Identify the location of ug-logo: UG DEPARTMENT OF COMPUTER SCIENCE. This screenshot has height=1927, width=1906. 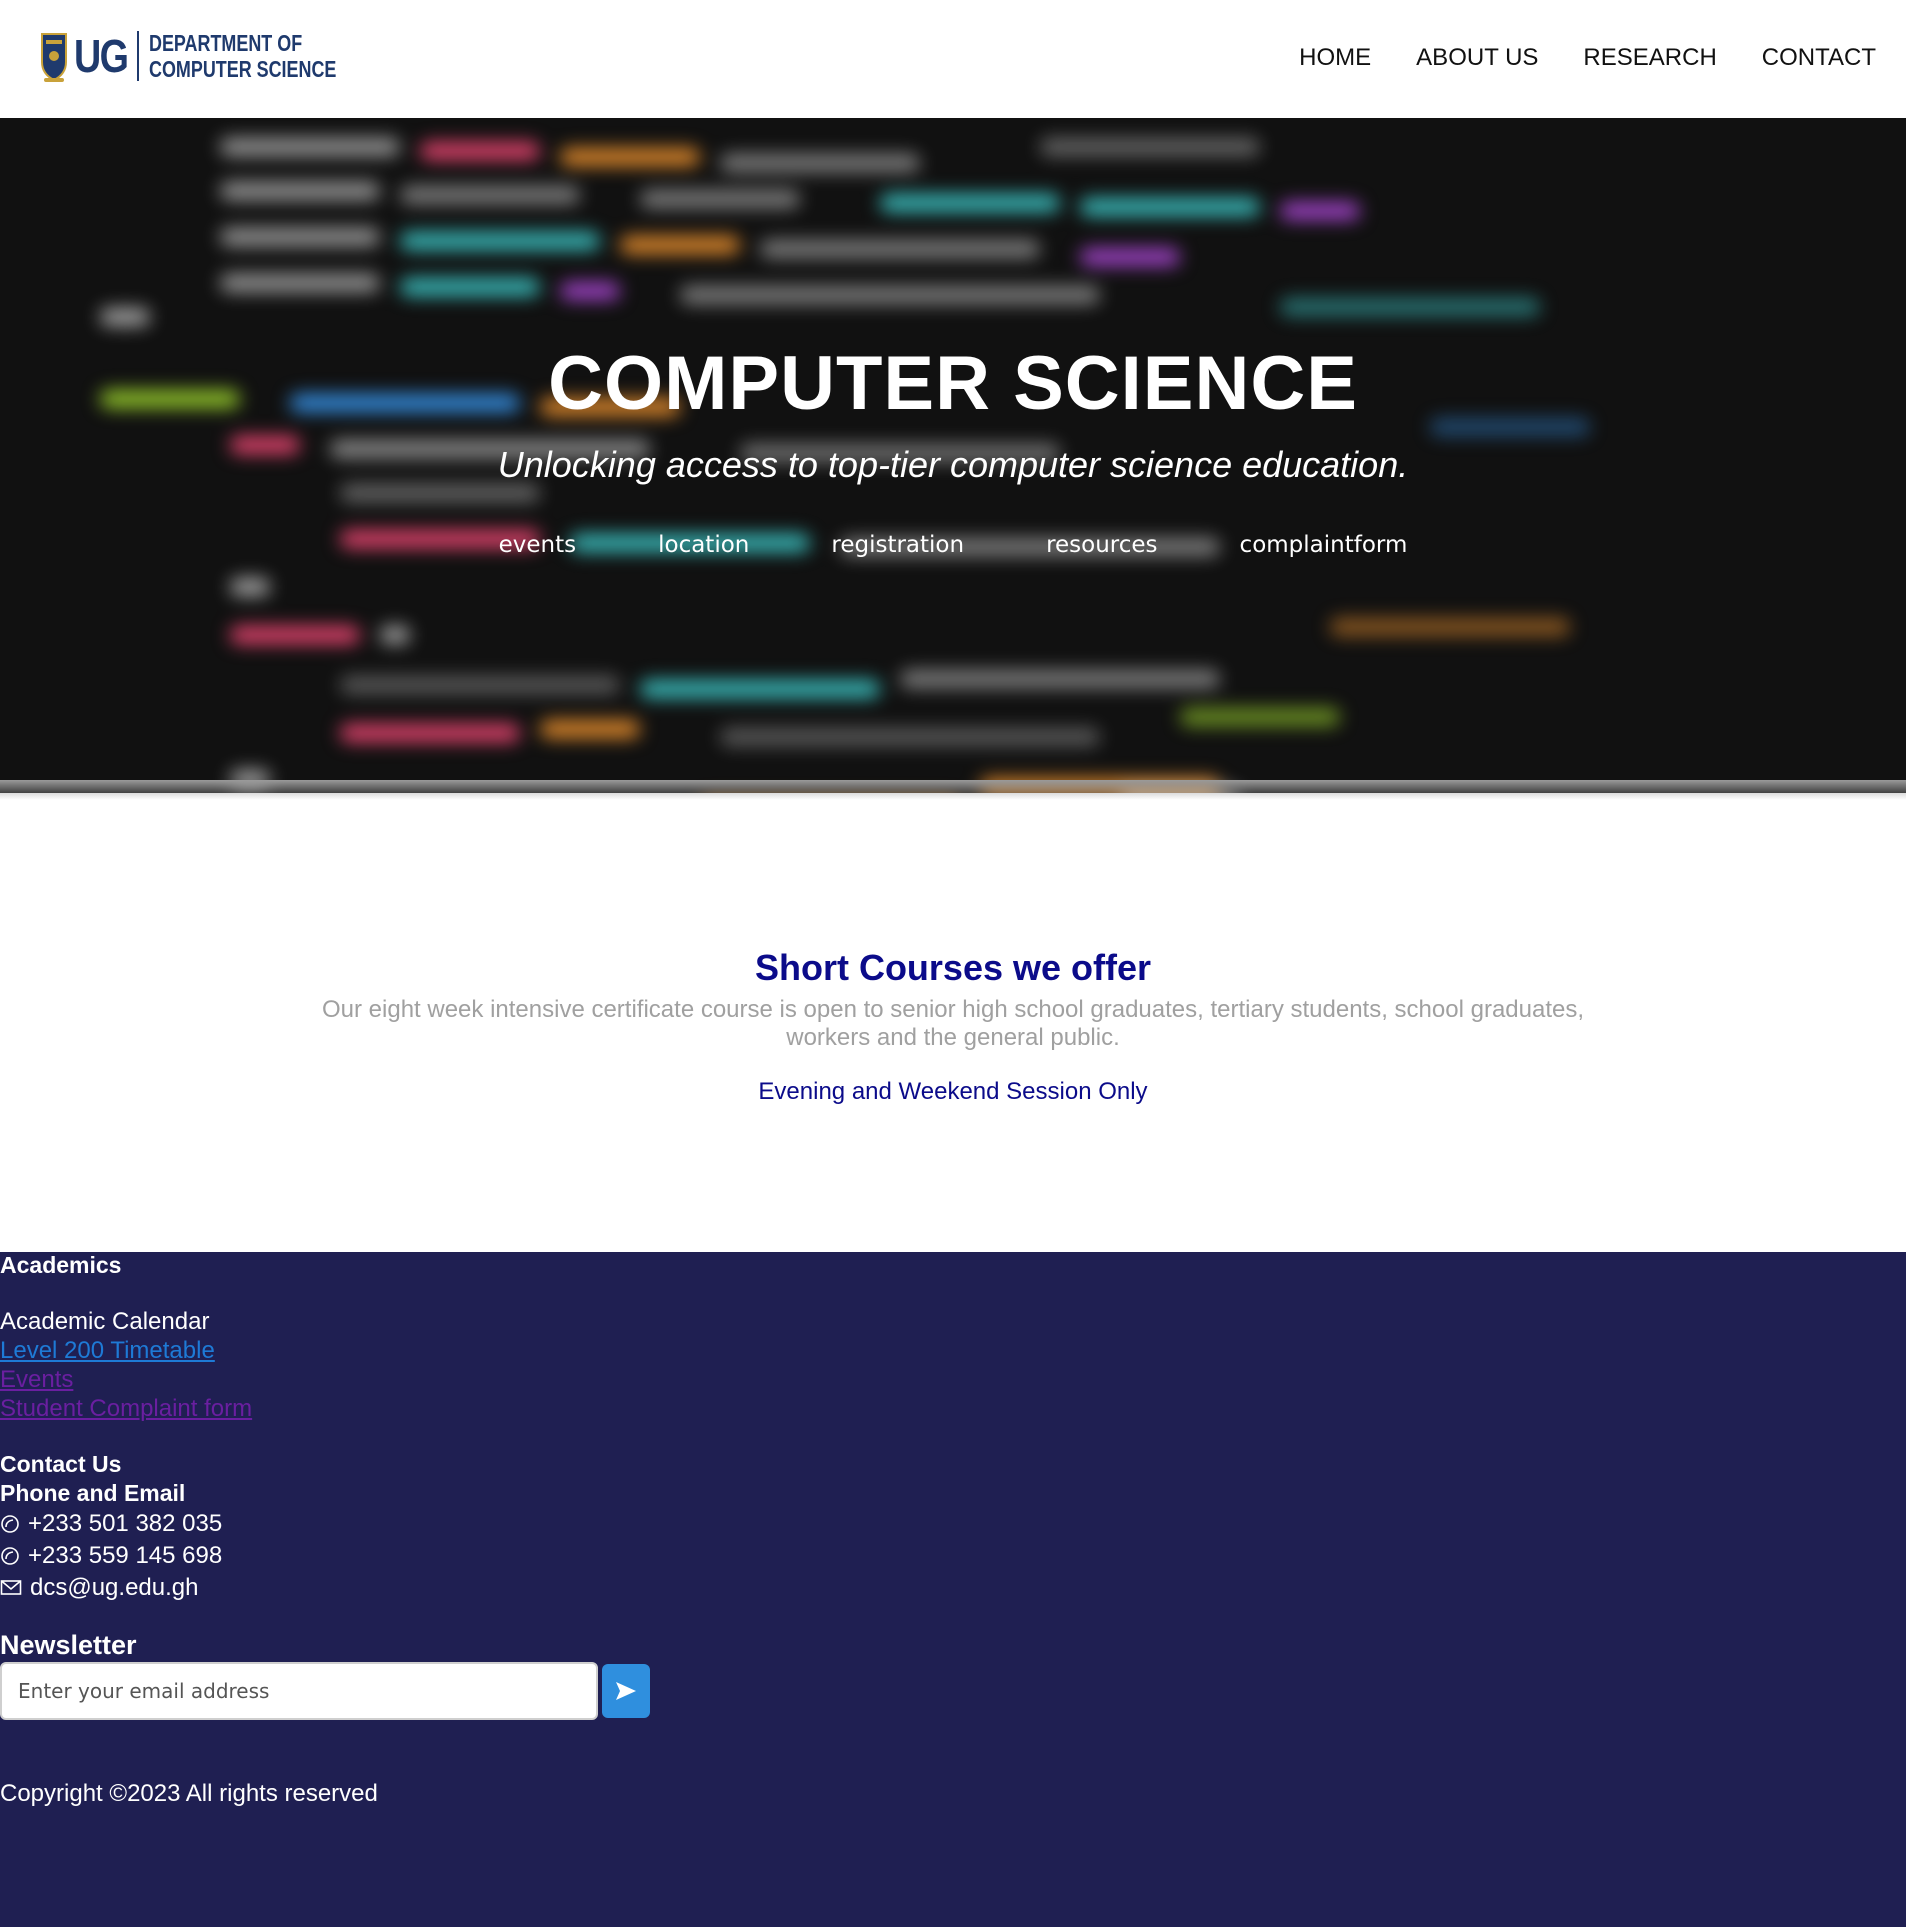
(214, 56).